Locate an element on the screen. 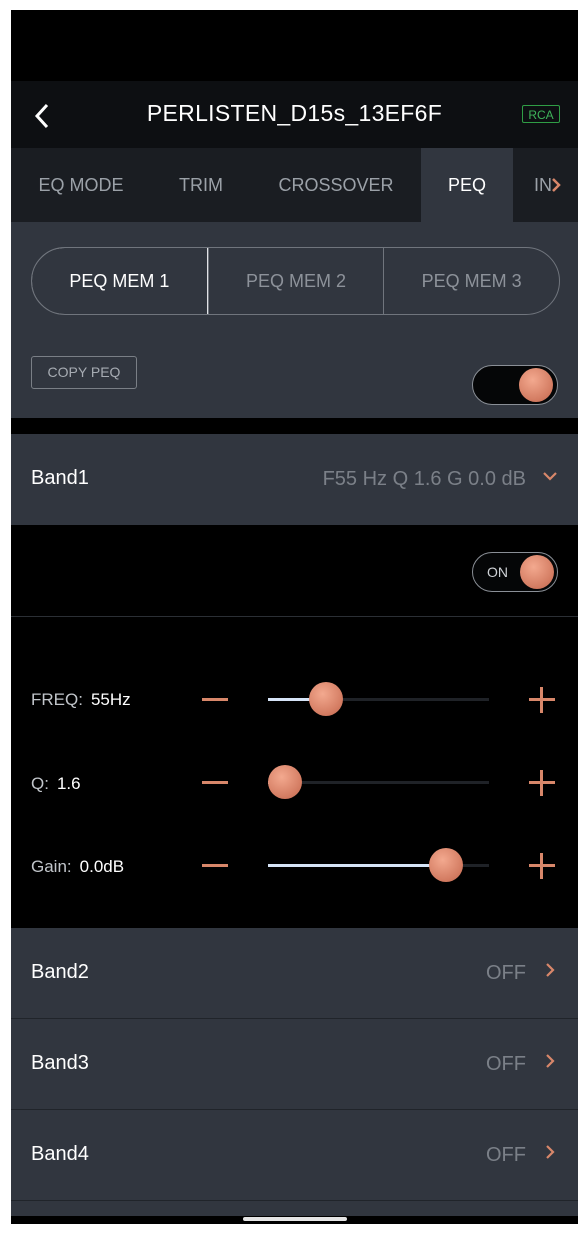 The height and width of the screenshot is (1234, 585). gain-label-text: Gain: is located at coordinates (51, 866).